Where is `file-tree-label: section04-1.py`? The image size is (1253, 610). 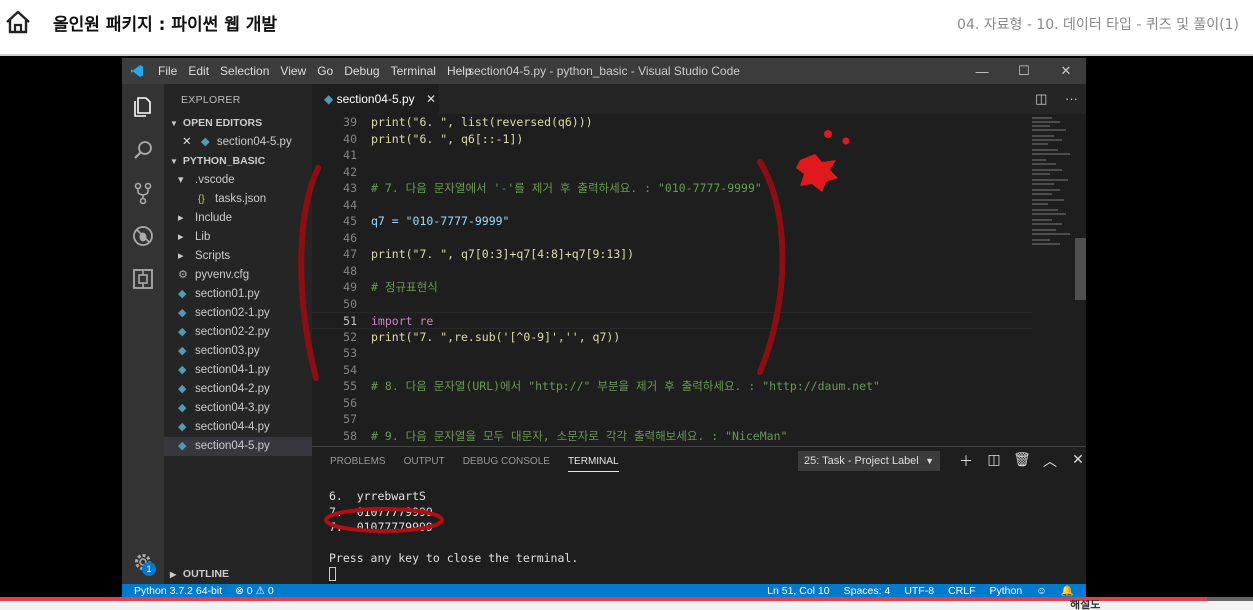
file-tree-label: section04-1.py is located at coordinates (232, 370).